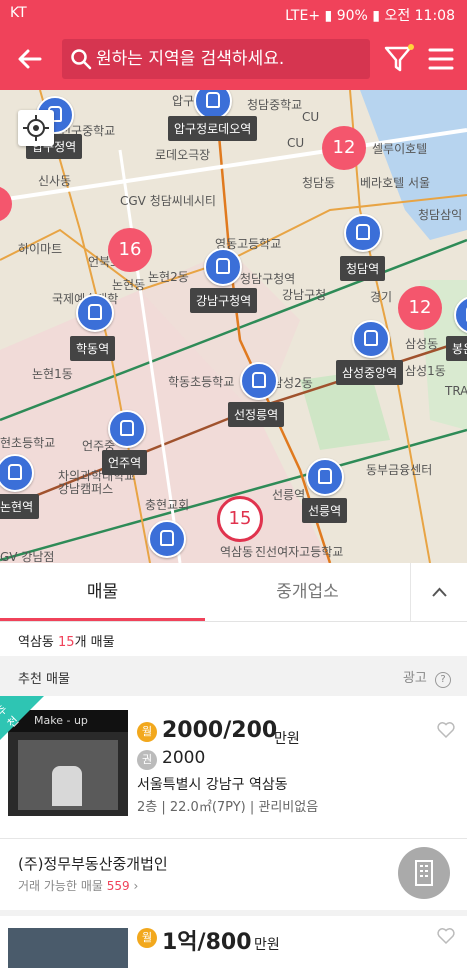  Describe the element at coordinates (425, 371) in the screenshot. I see `map-label: 삼성1동` at that location.